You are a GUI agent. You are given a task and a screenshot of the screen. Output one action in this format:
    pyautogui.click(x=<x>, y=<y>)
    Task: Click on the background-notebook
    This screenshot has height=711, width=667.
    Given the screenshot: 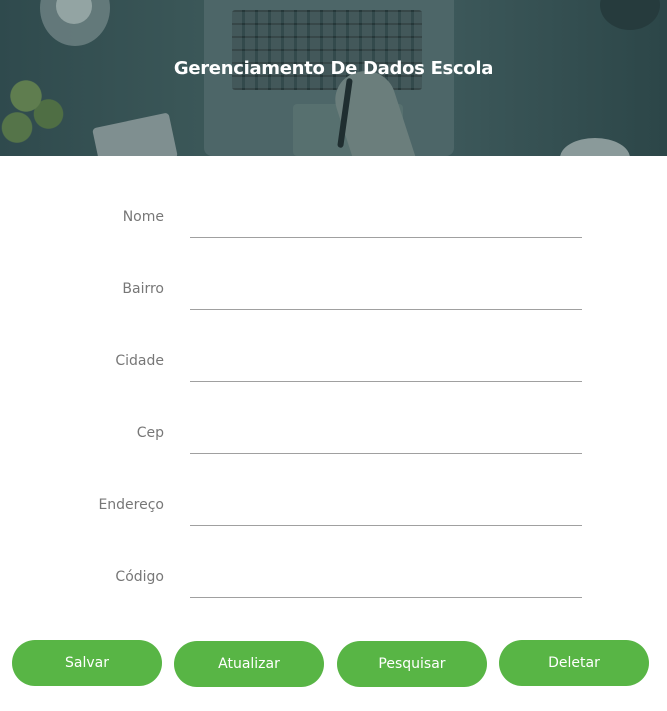 What is the action you would take?
    pyautogui.click(x=135, y=134)
    